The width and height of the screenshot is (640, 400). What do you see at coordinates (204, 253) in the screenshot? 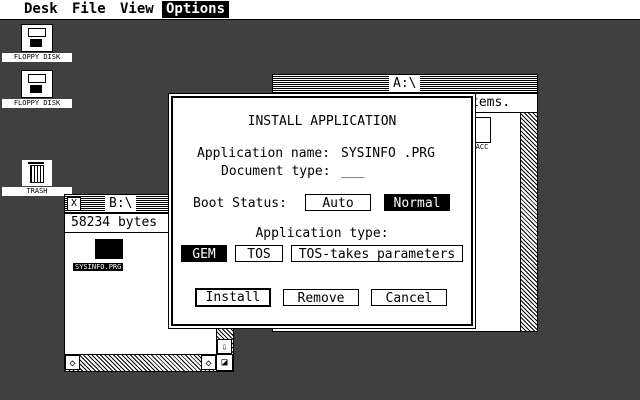
I see `app-type-gem-option: GEM` at bounding box center [204, 253].